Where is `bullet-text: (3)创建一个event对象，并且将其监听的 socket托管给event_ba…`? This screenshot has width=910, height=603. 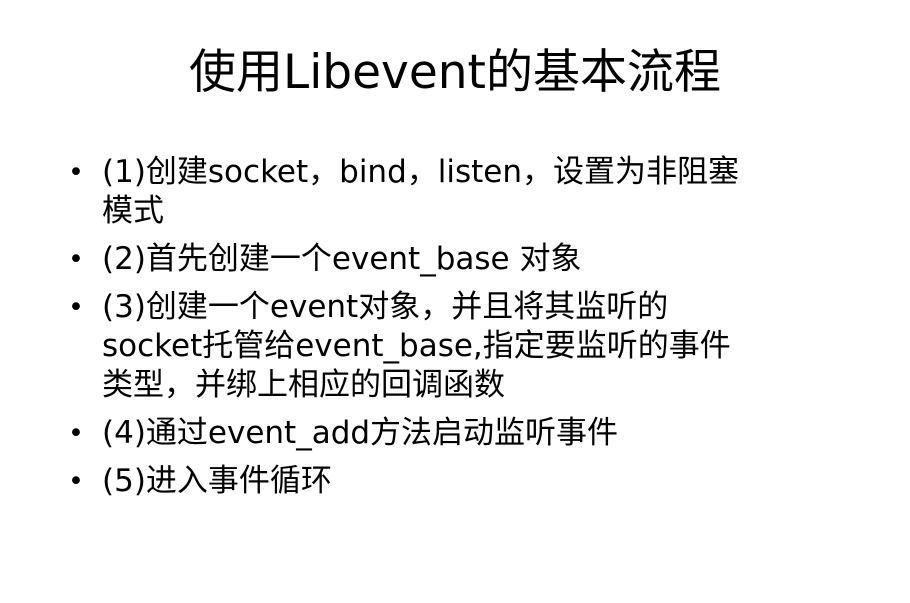
bullet-text: (3)创建一个event对象，并且将其监听的 socket托管给event_ba… is located at coordinates (416, 346).